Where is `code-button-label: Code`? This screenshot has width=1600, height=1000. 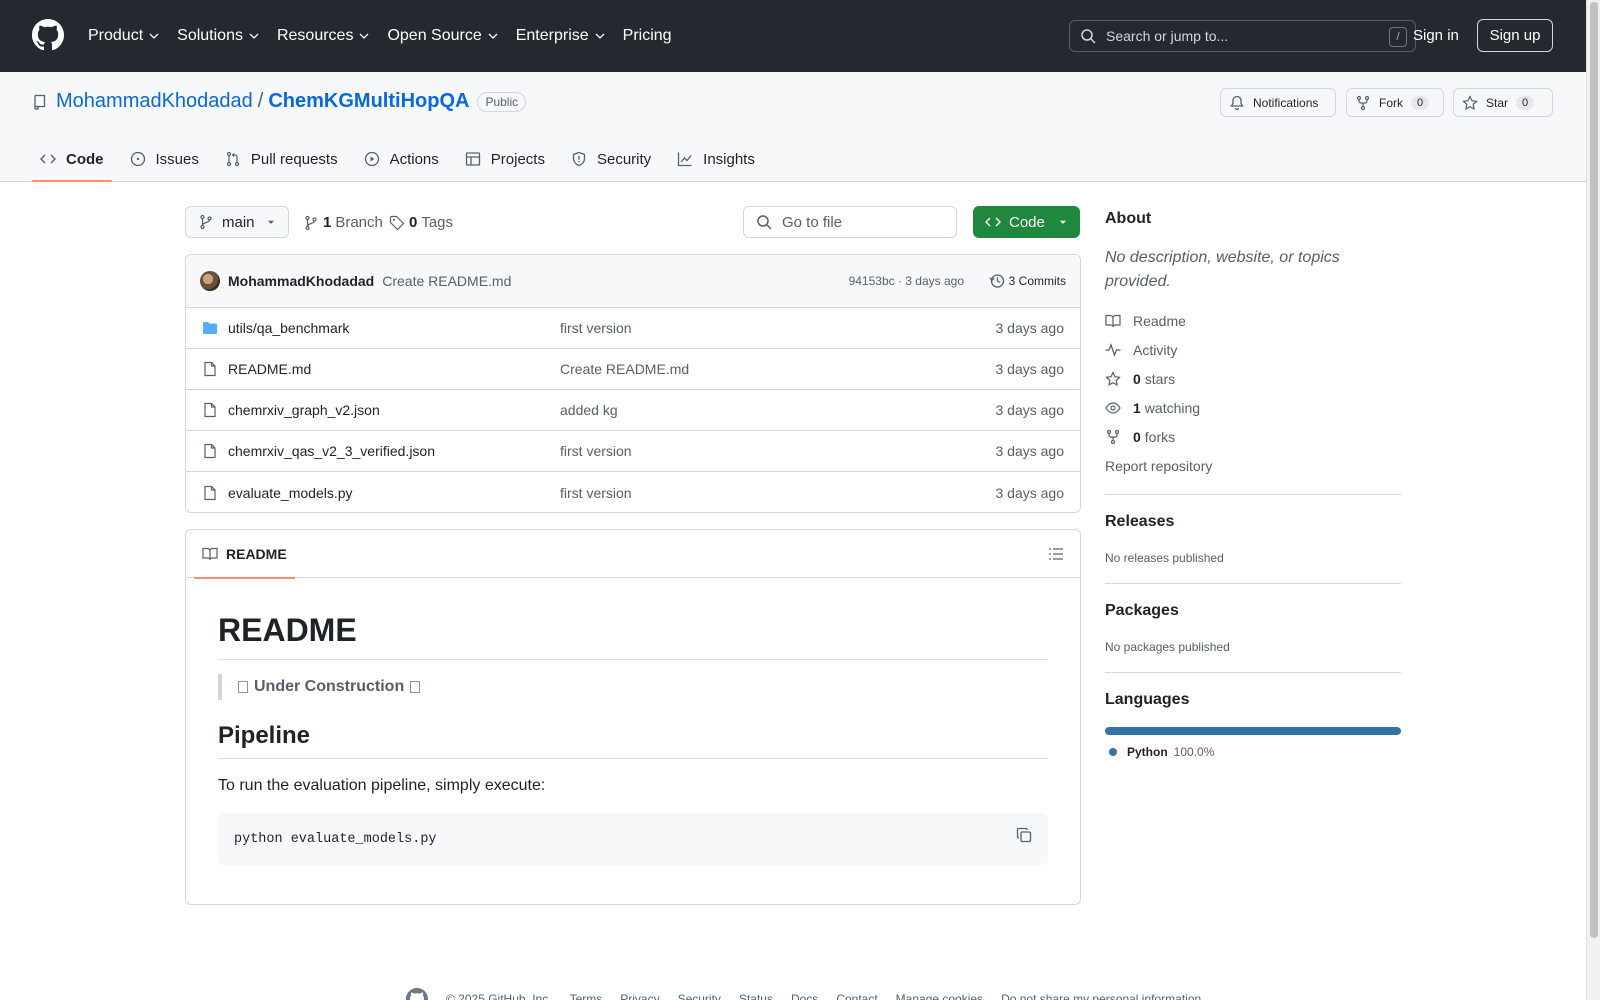
code-button-label: Code is located at coordinates (1027, 222).